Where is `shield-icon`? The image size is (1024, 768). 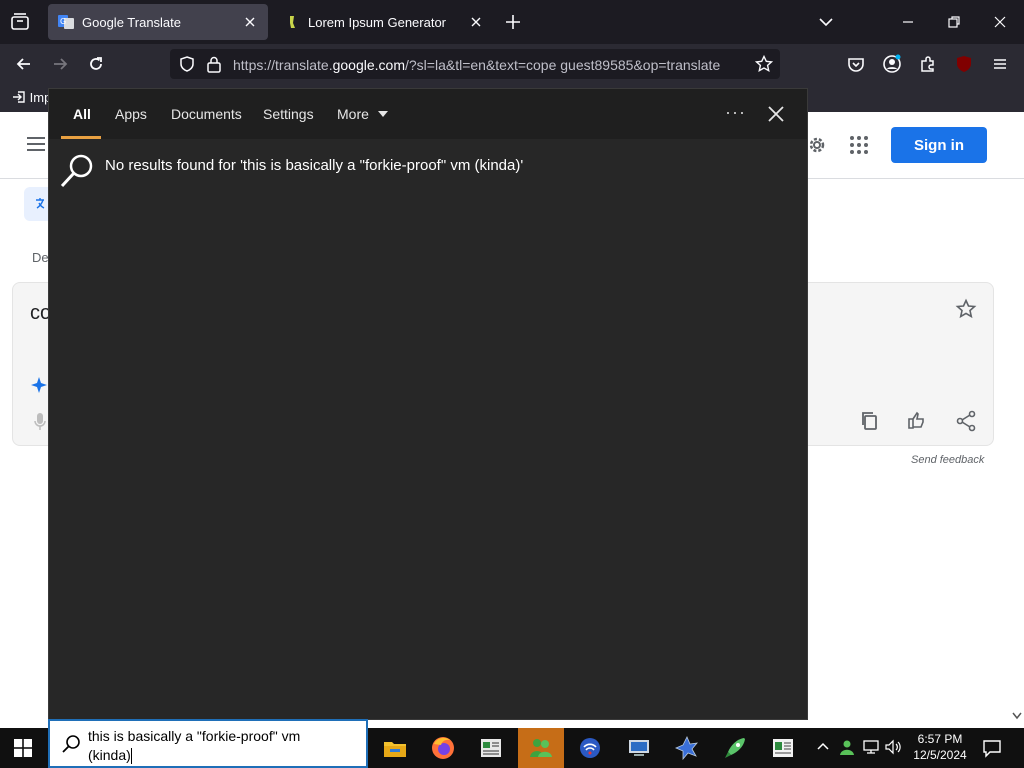 shield-icon is located at coordinates (187, 64).